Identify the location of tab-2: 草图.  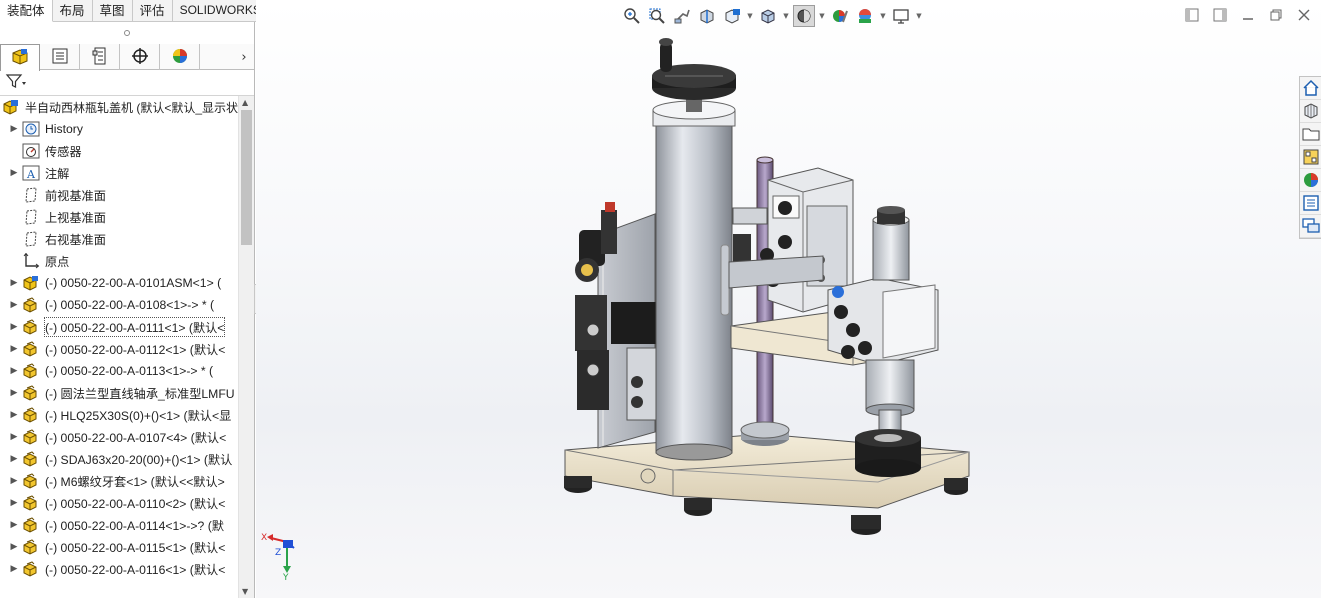
(113, 11).